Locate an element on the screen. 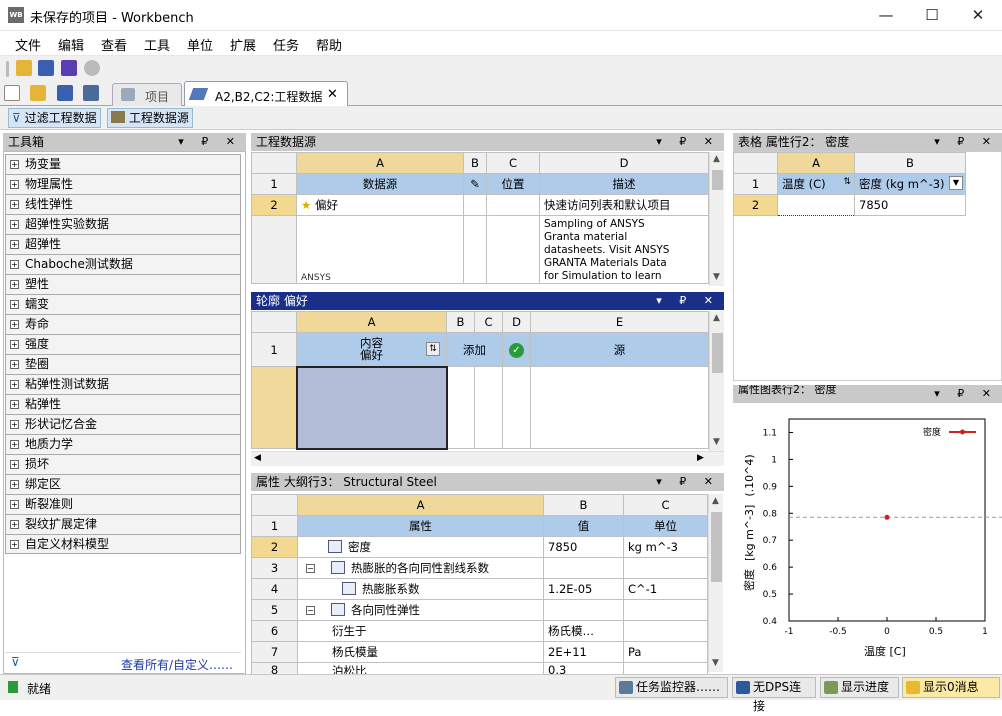  table-row: 2 ★ 偏好 快速访问列表和默认项目 is located at coordinates (480, 205).